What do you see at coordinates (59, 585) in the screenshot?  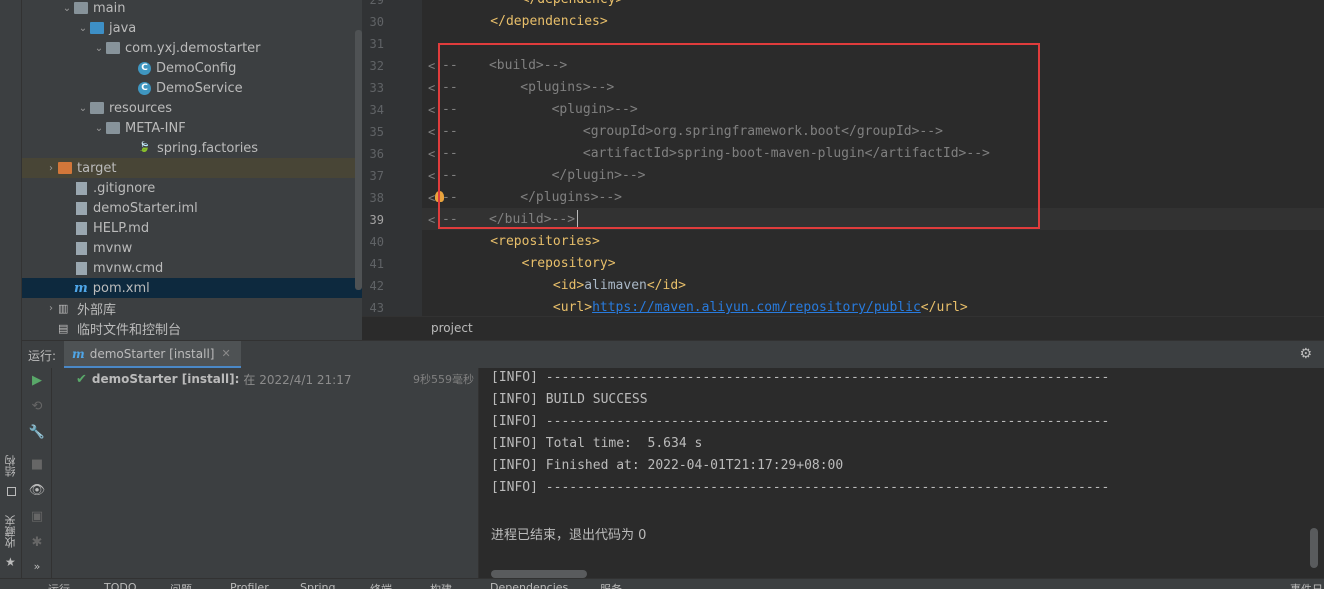 I see `bottom-tool-button: 运行` at bounding box center [59, 585].